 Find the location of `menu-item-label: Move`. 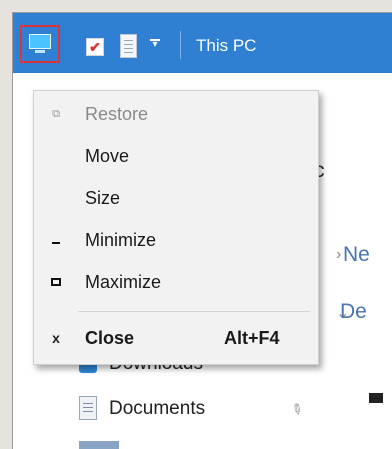

menu-item-label: Move is located at coordinates (107, 156).